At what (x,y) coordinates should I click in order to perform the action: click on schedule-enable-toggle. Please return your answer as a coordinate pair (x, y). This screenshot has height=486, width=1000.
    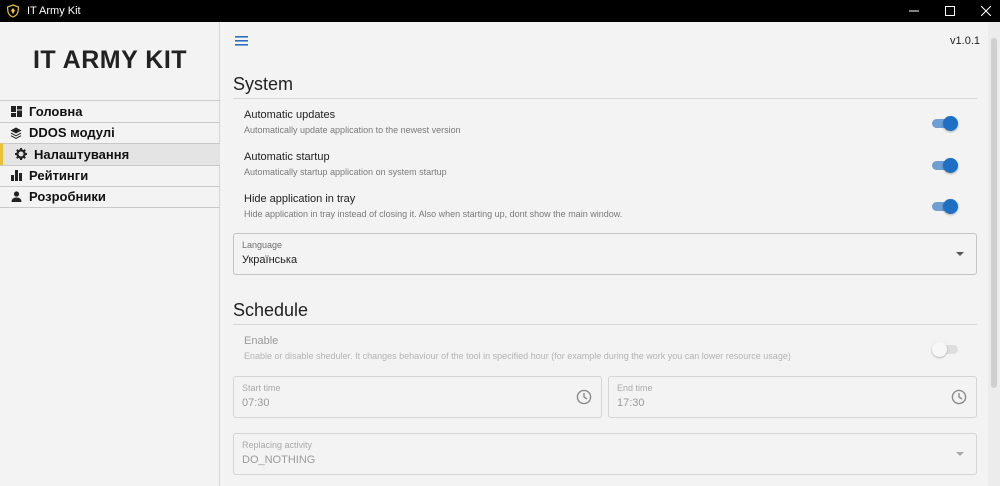
    Looking at the image, I should click on (945, 349).